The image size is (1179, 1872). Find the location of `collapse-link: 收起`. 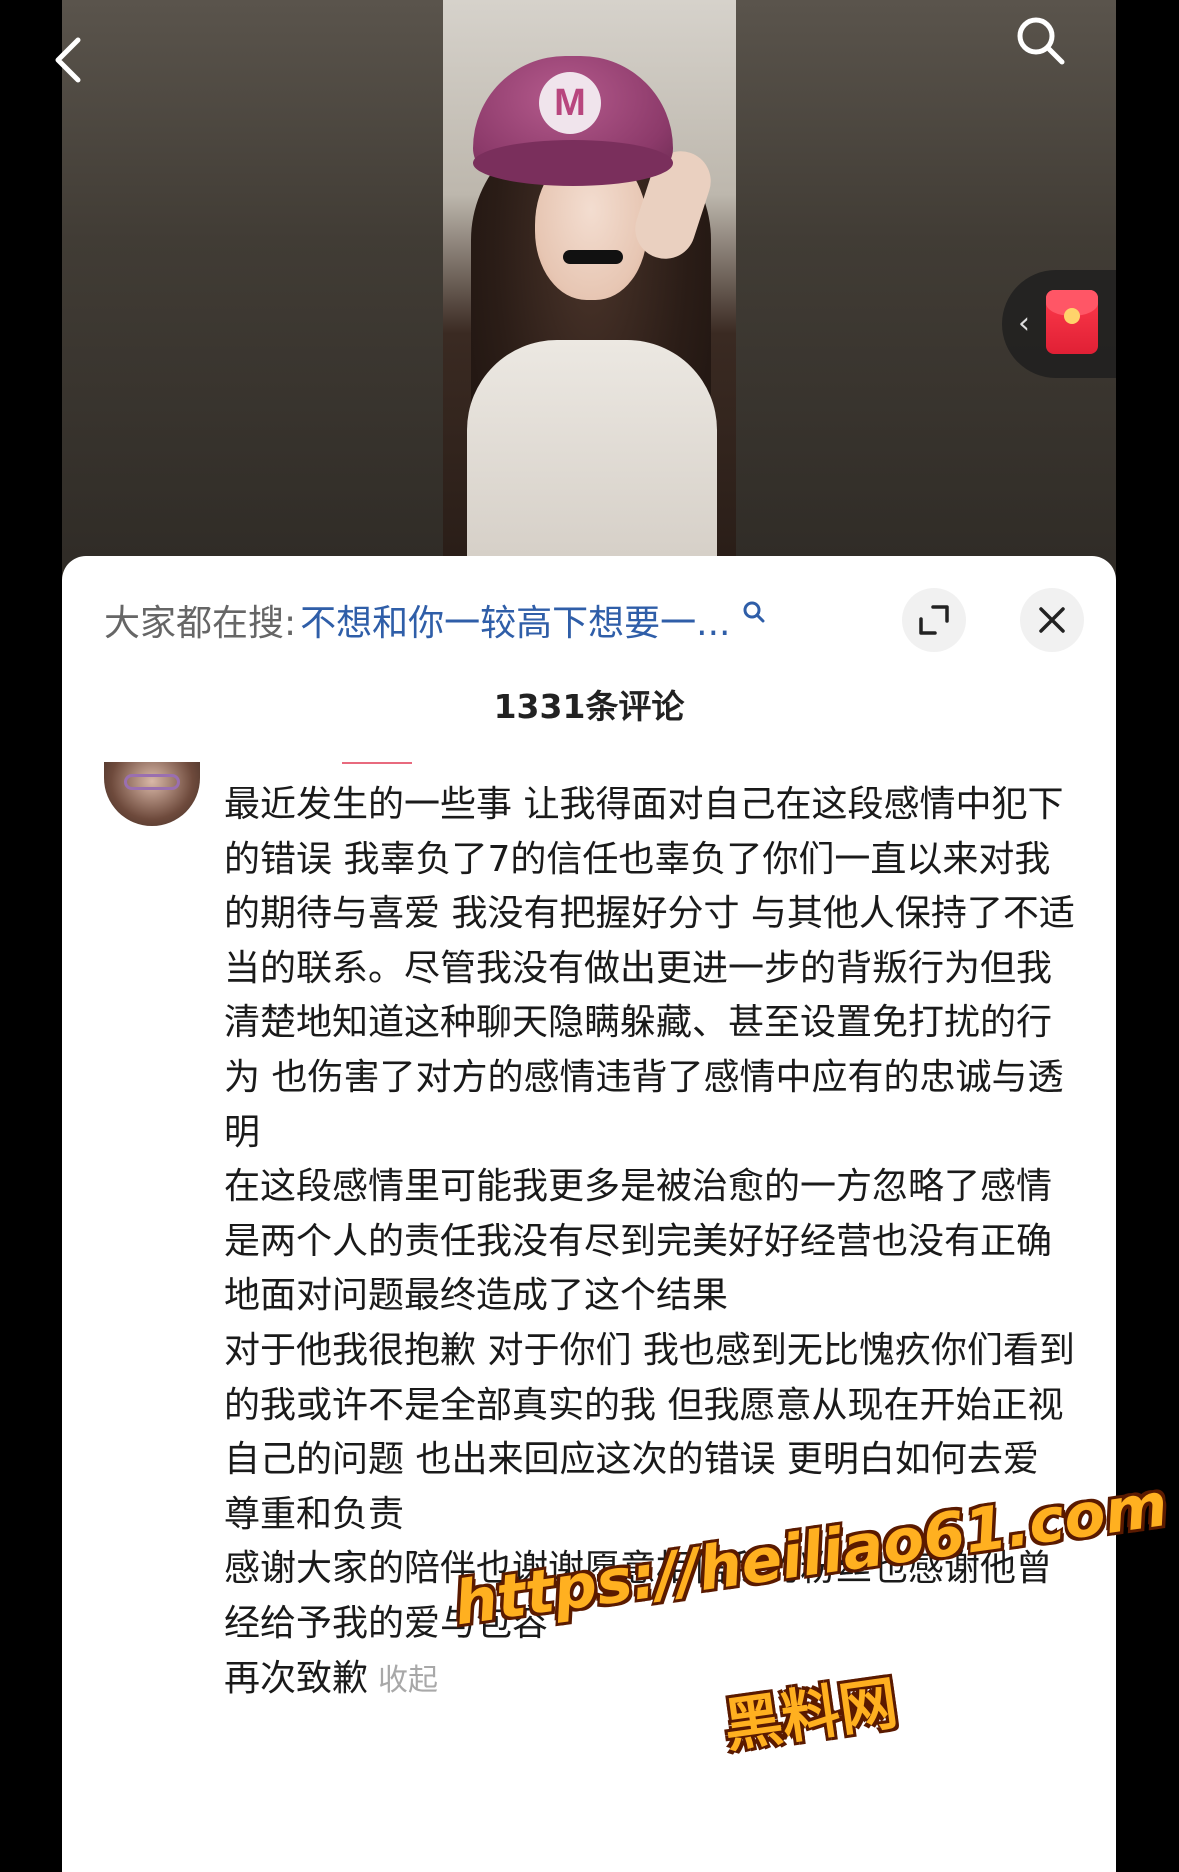

collapse-link: 收起 is located at coordinates (408, 1680).